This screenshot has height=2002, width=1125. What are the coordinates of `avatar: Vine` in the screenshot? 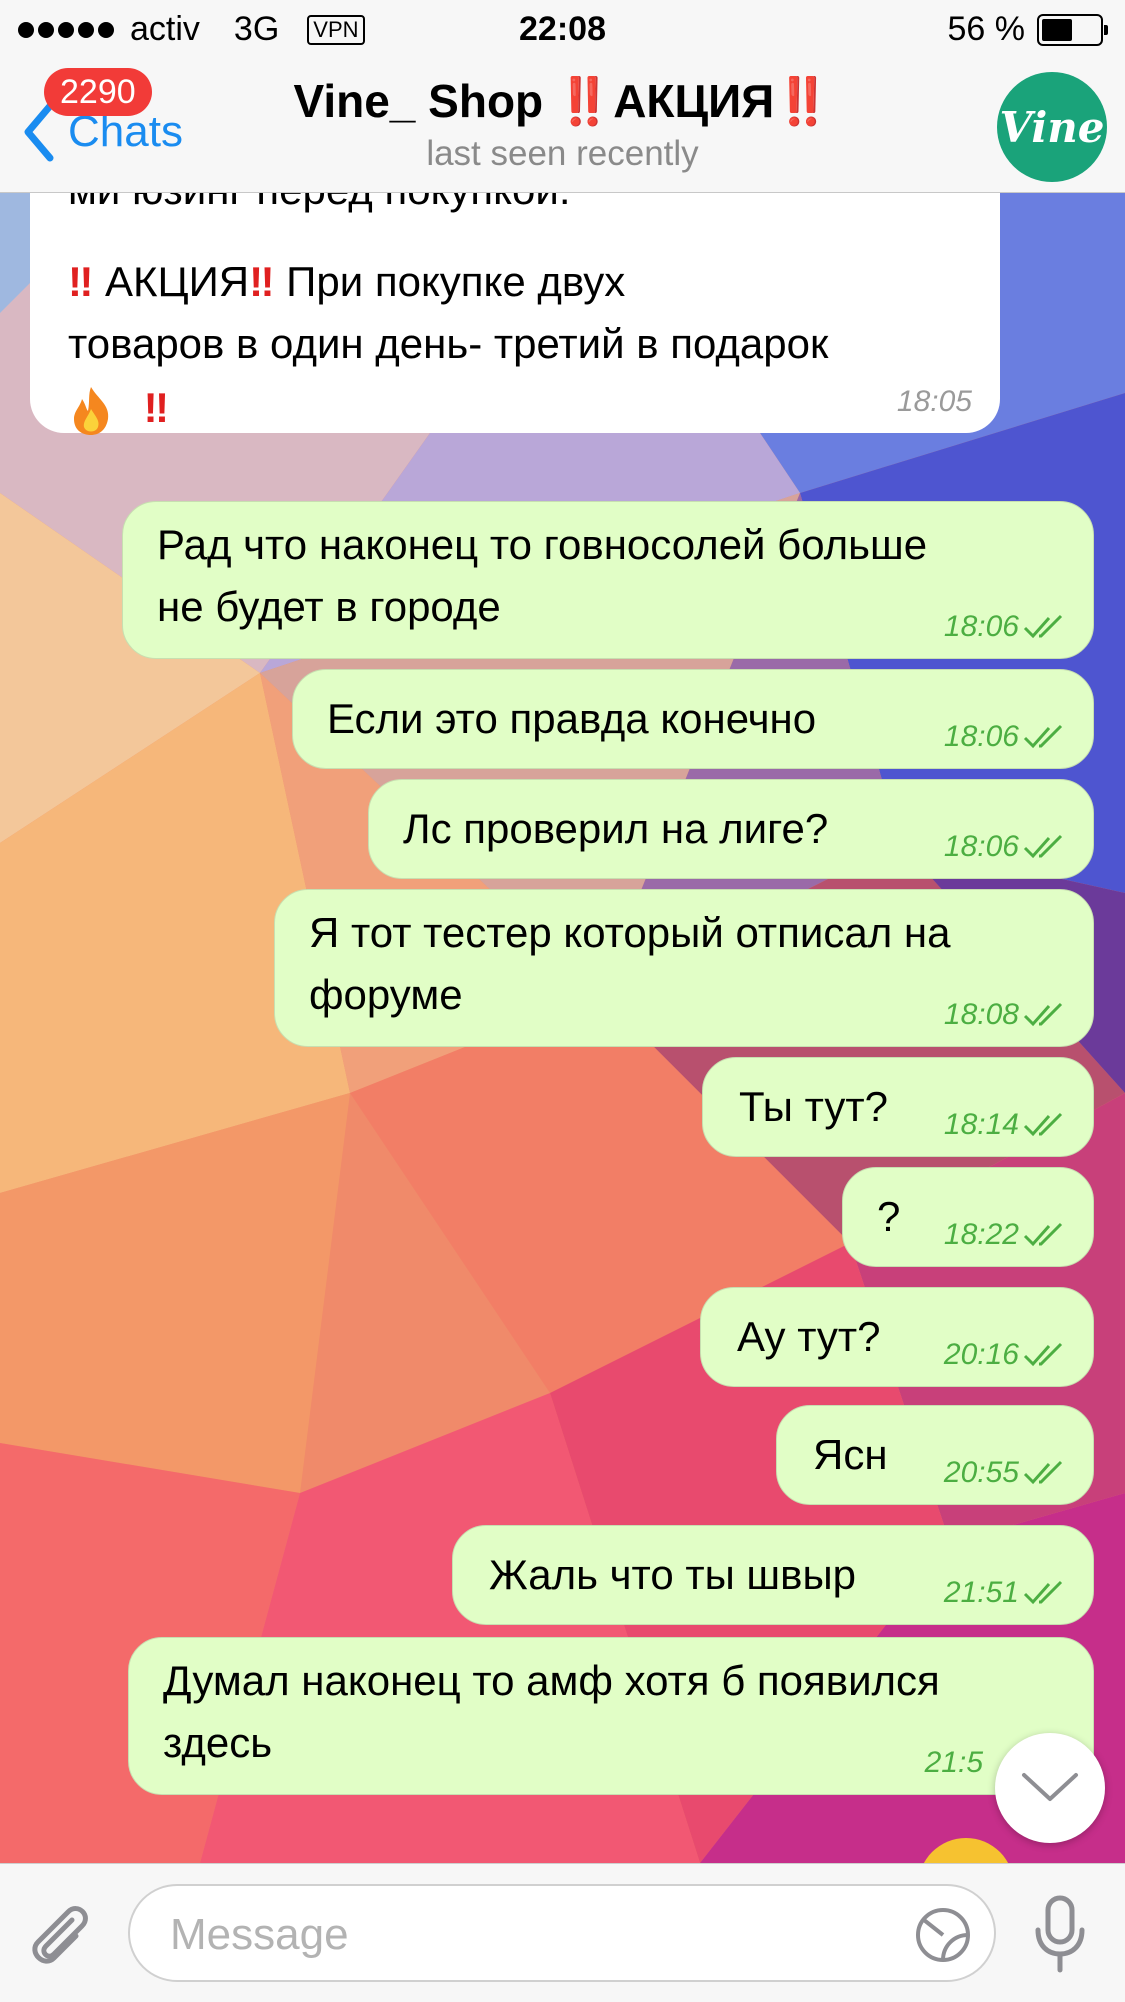 It's located at (1052, 127).